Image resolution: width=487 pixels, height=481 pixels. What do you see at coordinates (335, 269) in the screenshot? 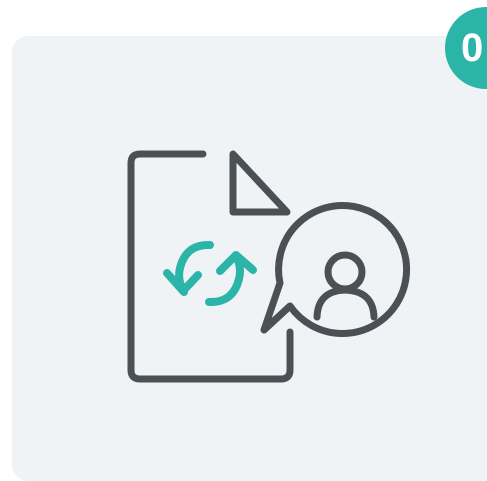
I see `user-speech-bubble-icon` at bounding box center [335, 269].